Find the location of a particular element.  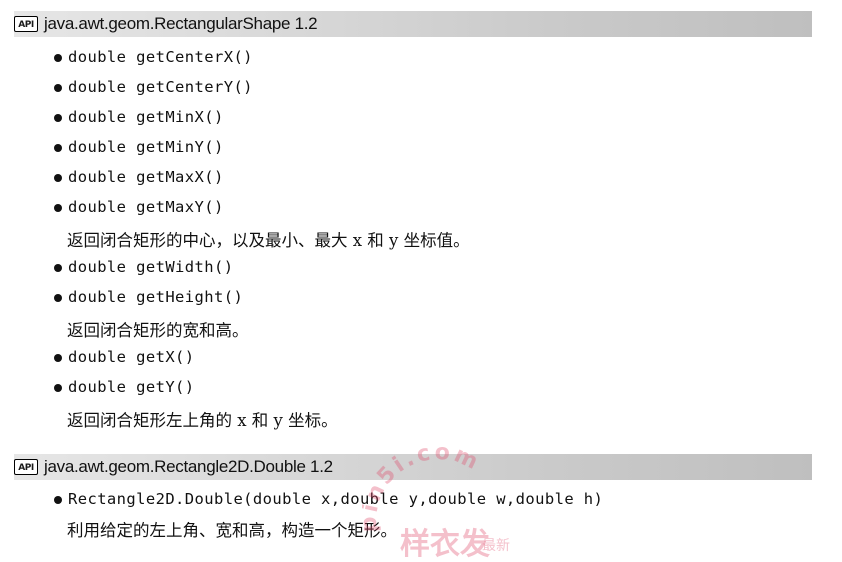

method-signature: double getHeight() is located at coordinates (156, 297).